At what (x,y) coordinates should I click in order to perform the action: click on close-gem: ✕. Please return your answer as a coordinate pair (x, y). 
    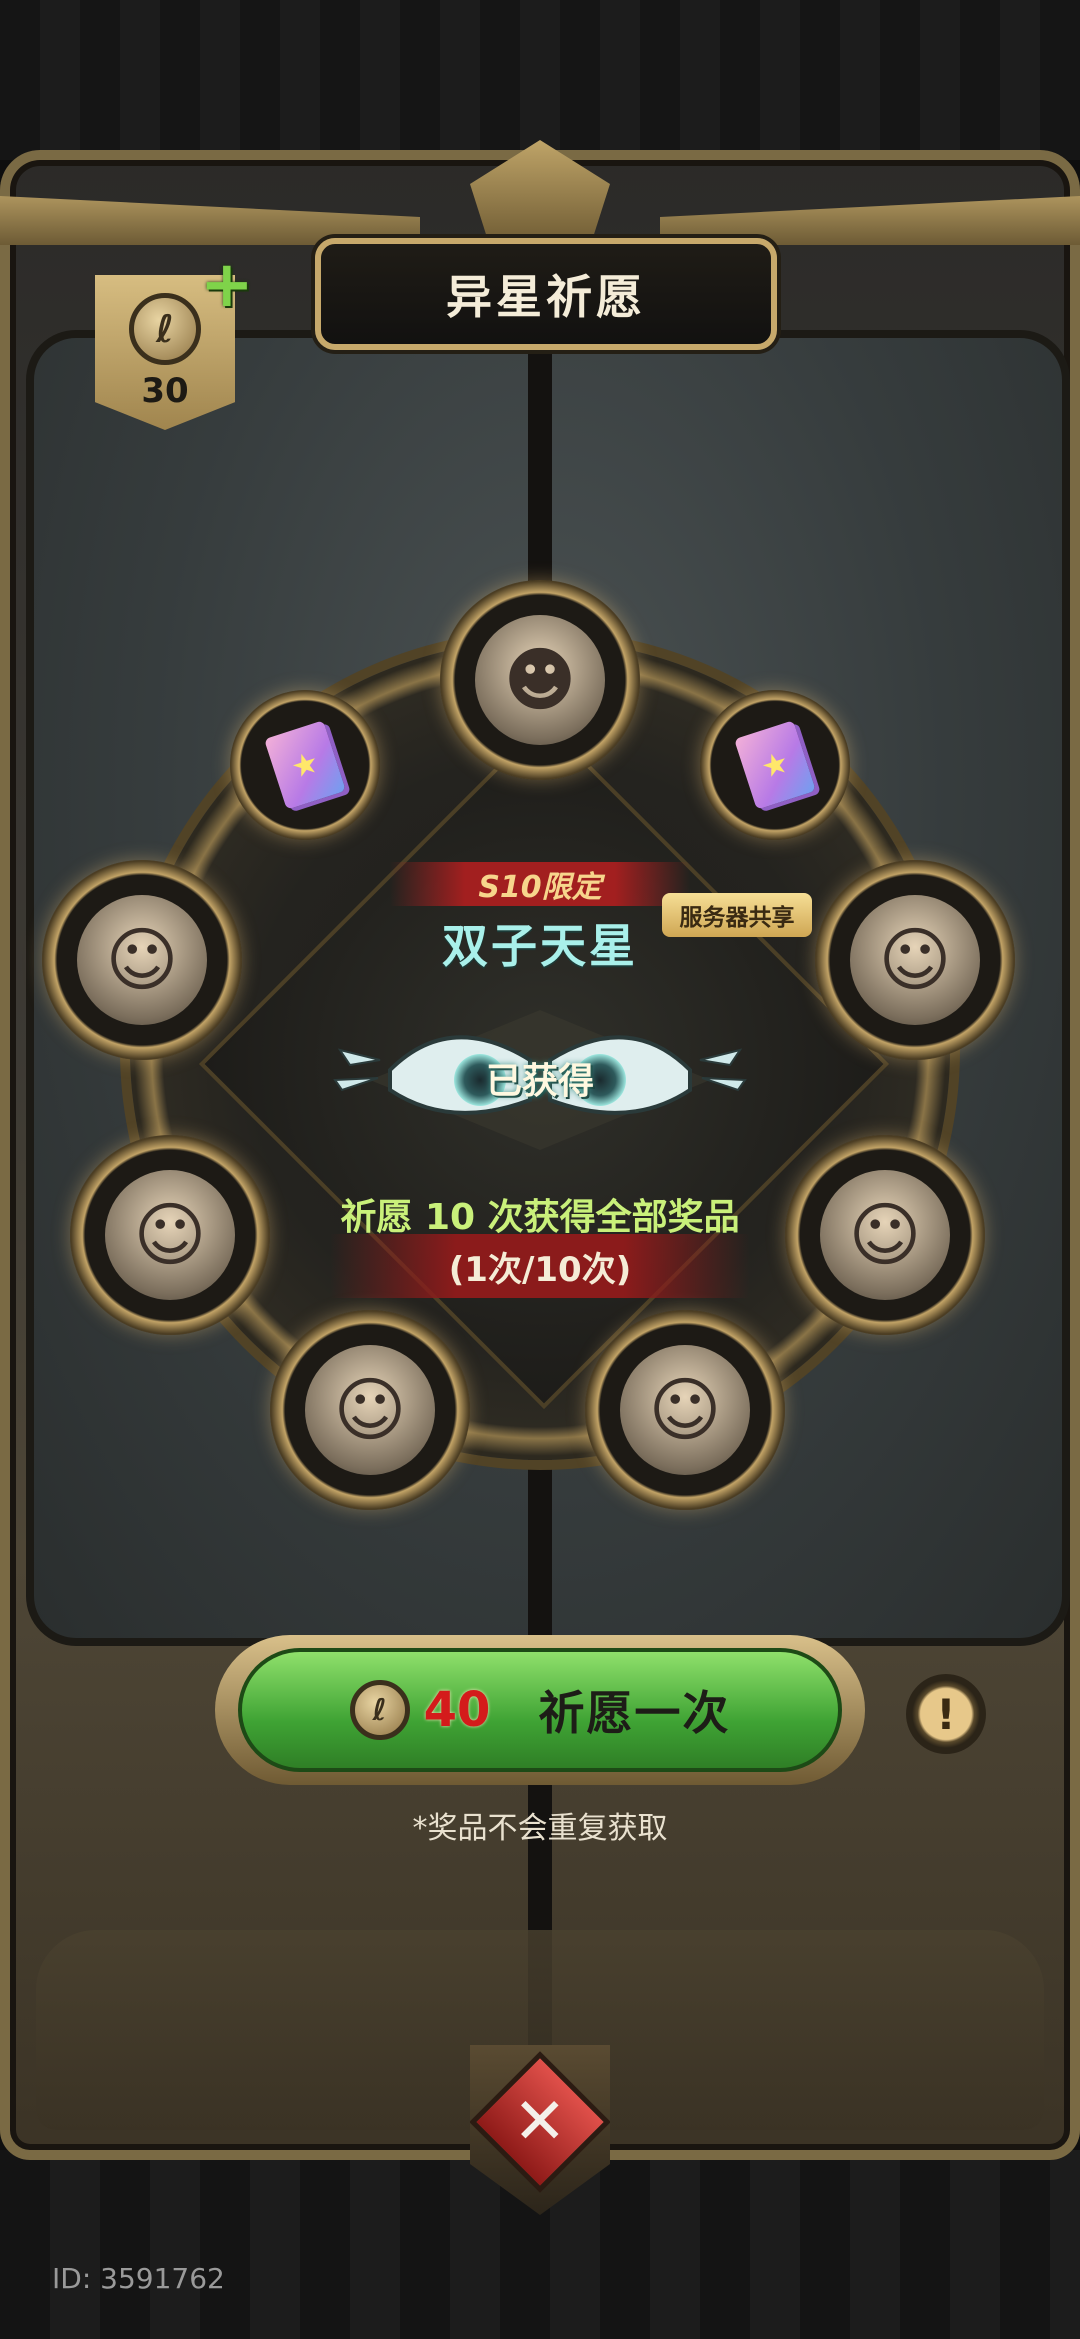
    Looking at the image, I should click on (540, 2122).